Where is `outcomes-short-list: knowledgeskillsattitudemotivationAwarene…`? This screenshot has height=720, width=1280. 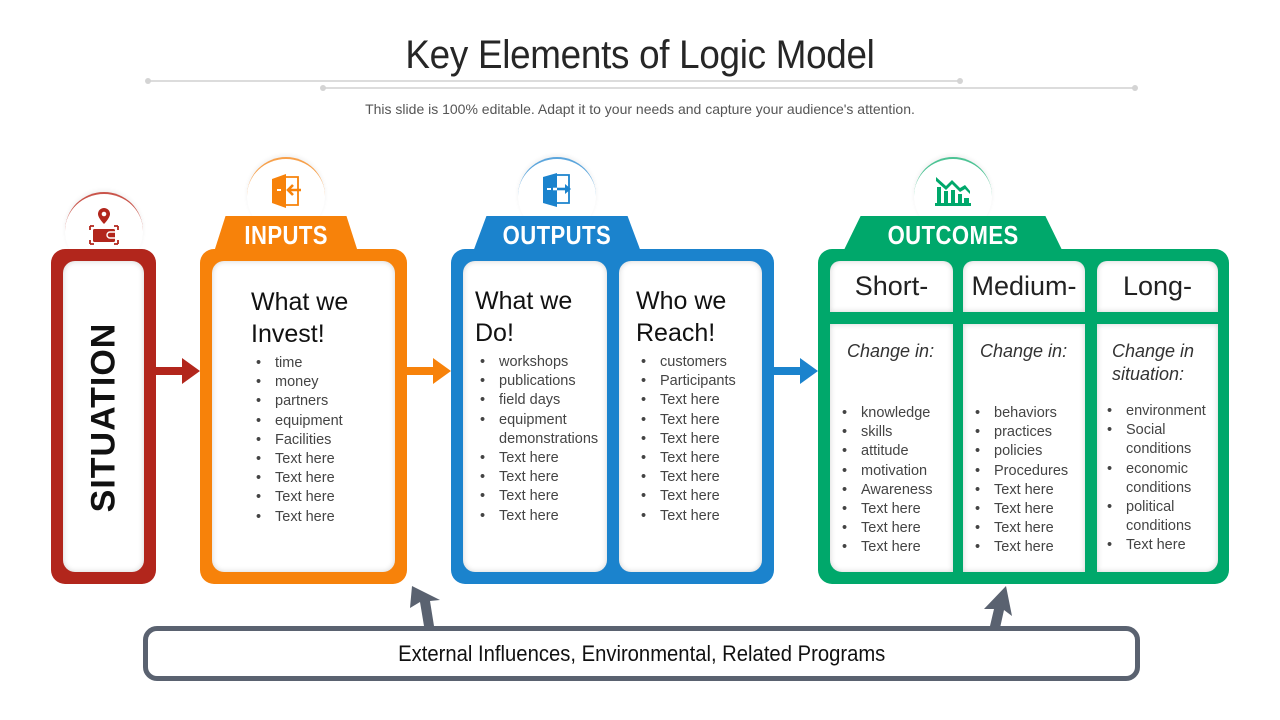
outcomes-short-list: knowledgeskillsattitudemotivationAwarene… is located at coordinates (894, 481).